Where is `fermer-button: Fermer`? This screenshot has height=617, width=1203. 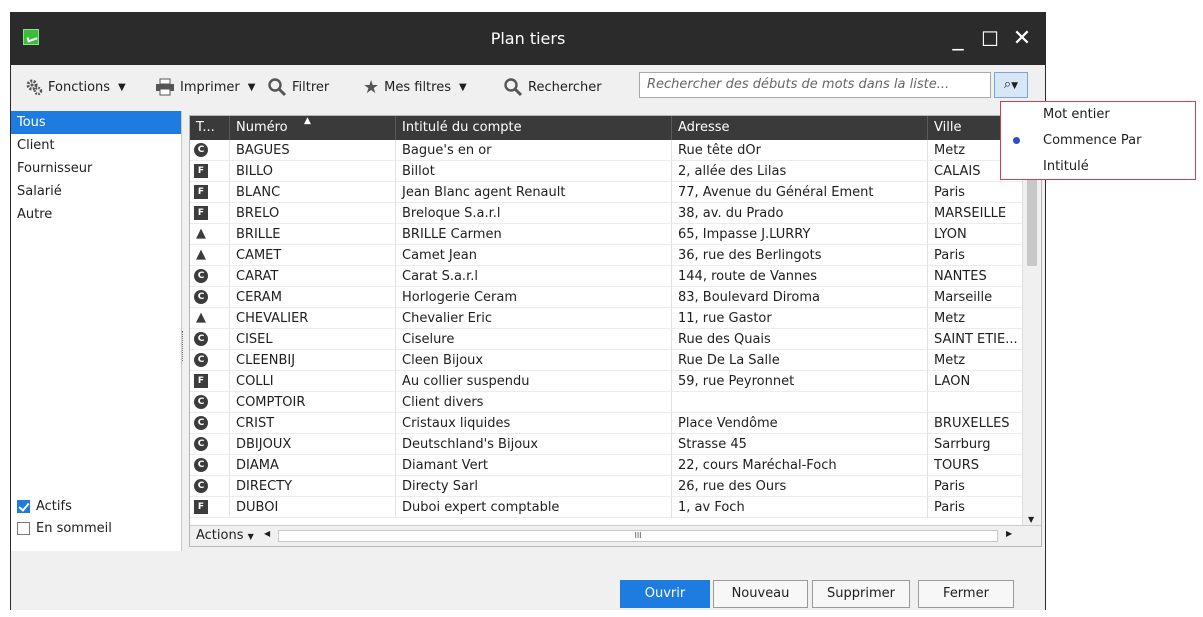
fermer-button: Fermer is located at coordinates (966, 594).